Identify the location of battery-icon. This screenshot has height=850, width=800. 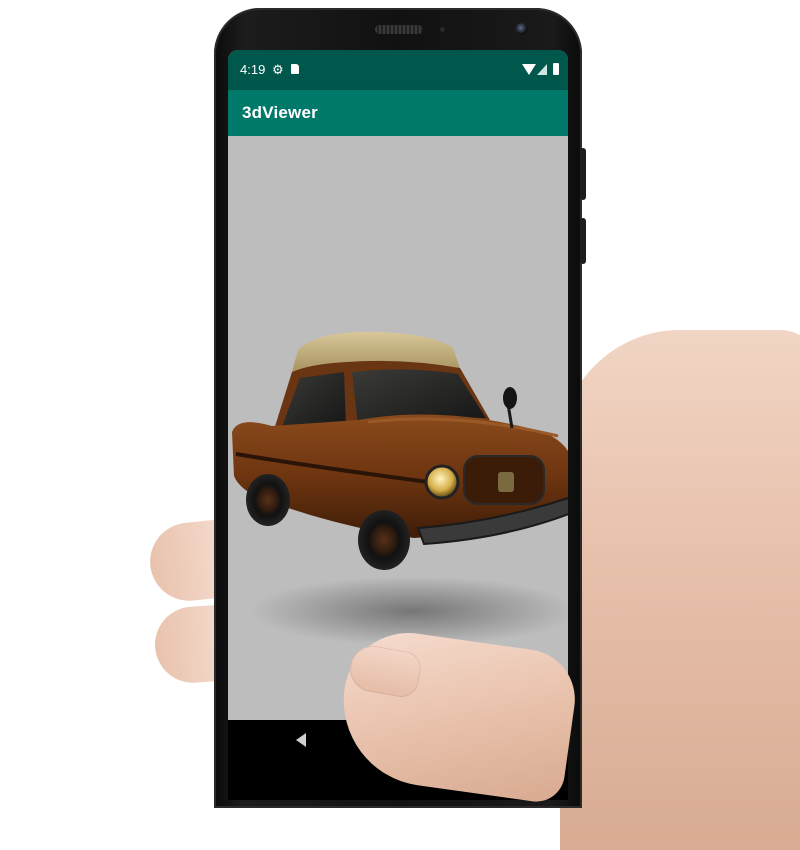
(556, 69).